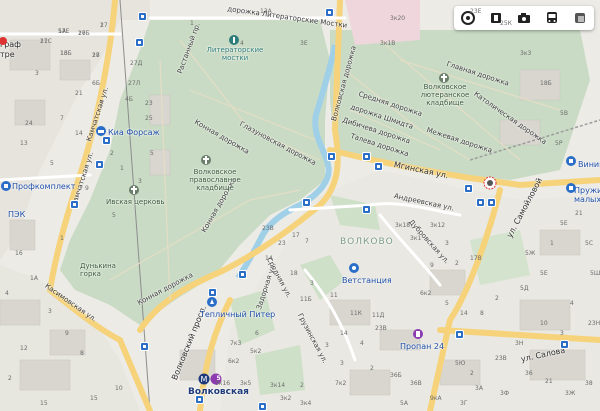  Describe the element at coordinates (235, 54) in the screenshot. I see `place-label: Литераторские мостки` at that location.